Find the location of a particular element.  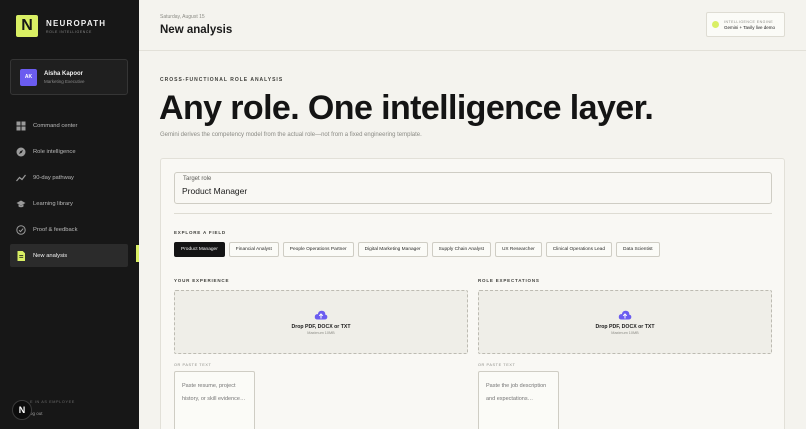

graduation-cap-icon is located at coordinates (21, 204).